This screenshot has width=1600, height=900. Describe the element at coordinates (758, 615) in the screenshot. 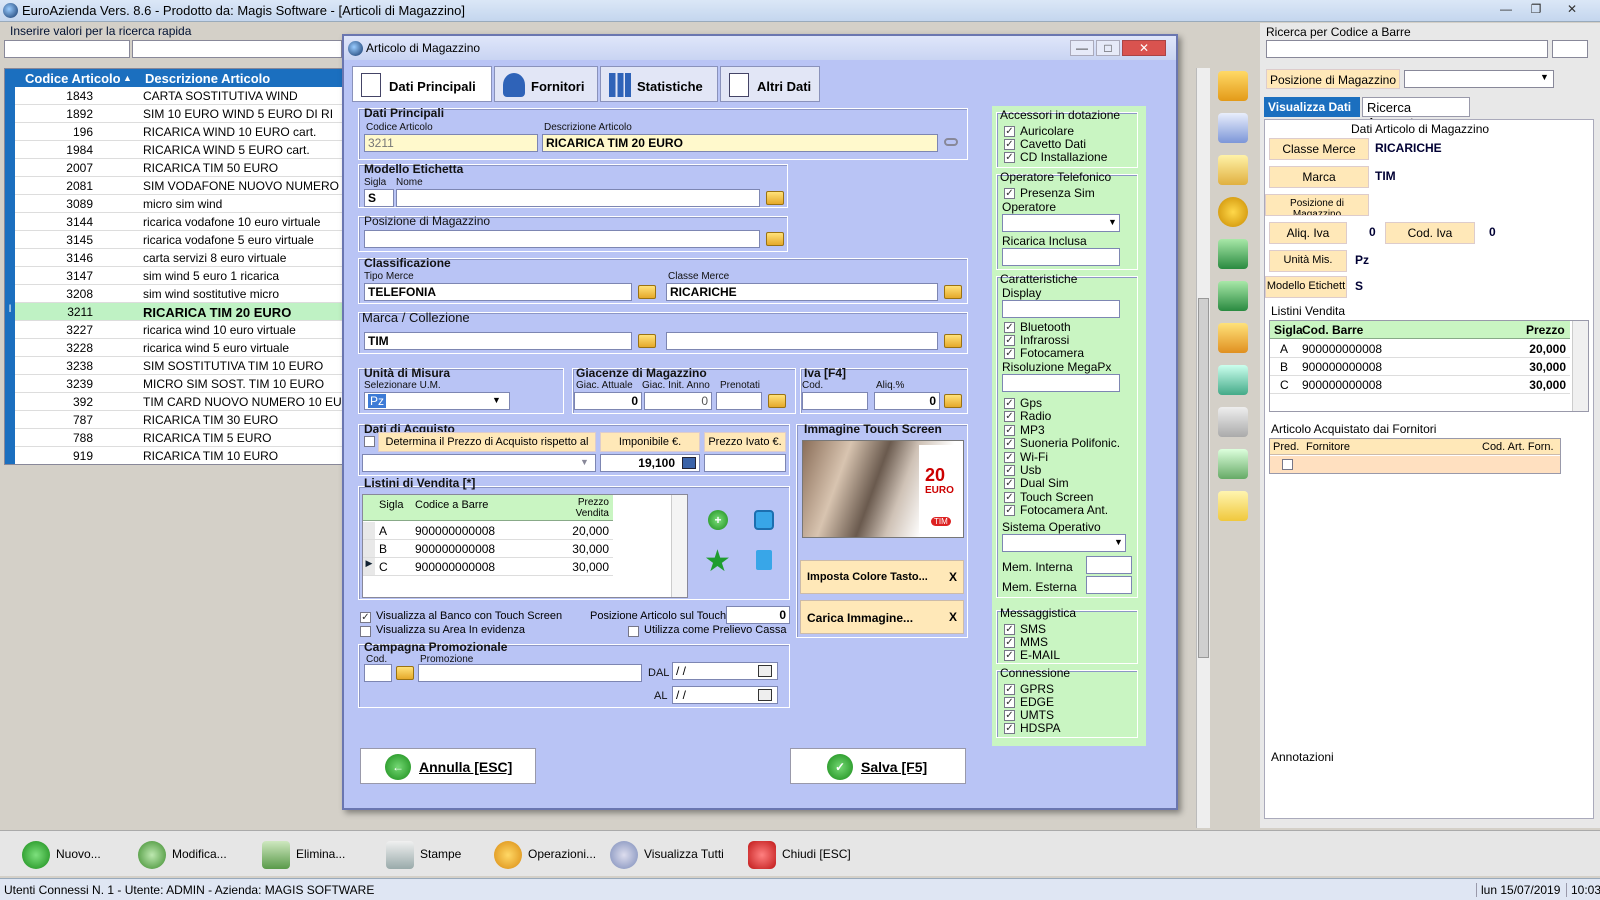

I see `pos-touch-field: 0` at that location.